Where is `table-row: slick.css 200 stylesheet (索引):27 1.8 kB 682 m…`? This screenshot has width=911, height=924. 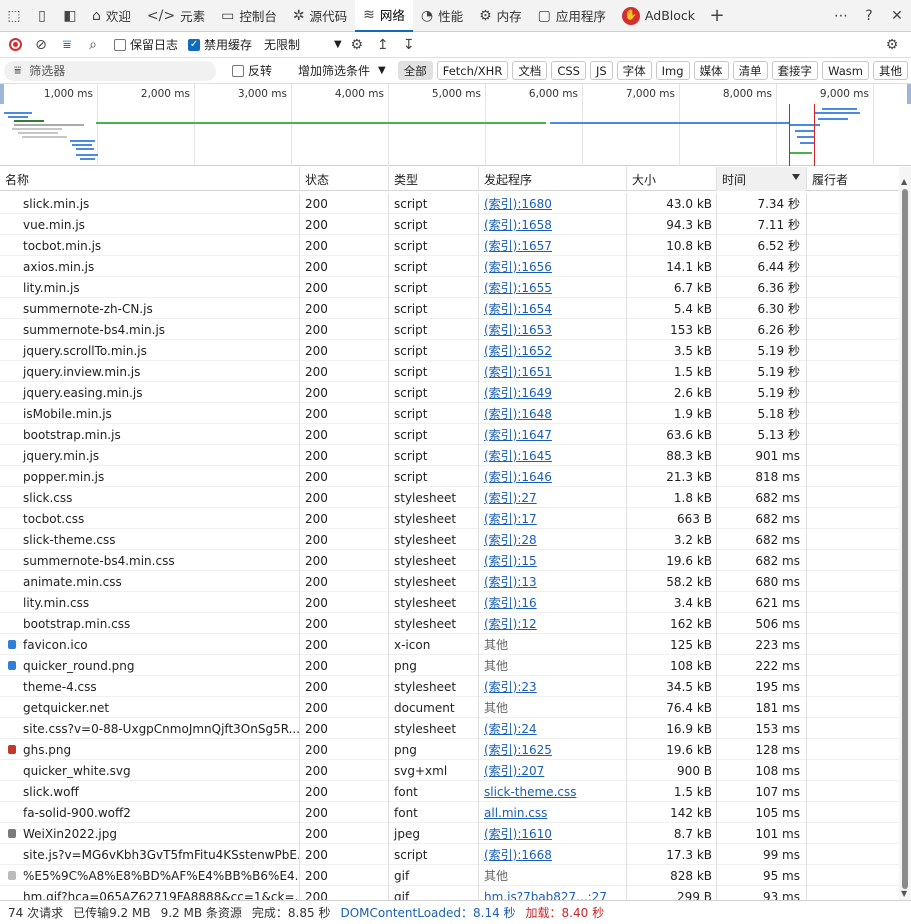
table-row: slick.css 200 stylesheet (索引):27 1.8 kB 682 m… is located at coordinates (449, 497).